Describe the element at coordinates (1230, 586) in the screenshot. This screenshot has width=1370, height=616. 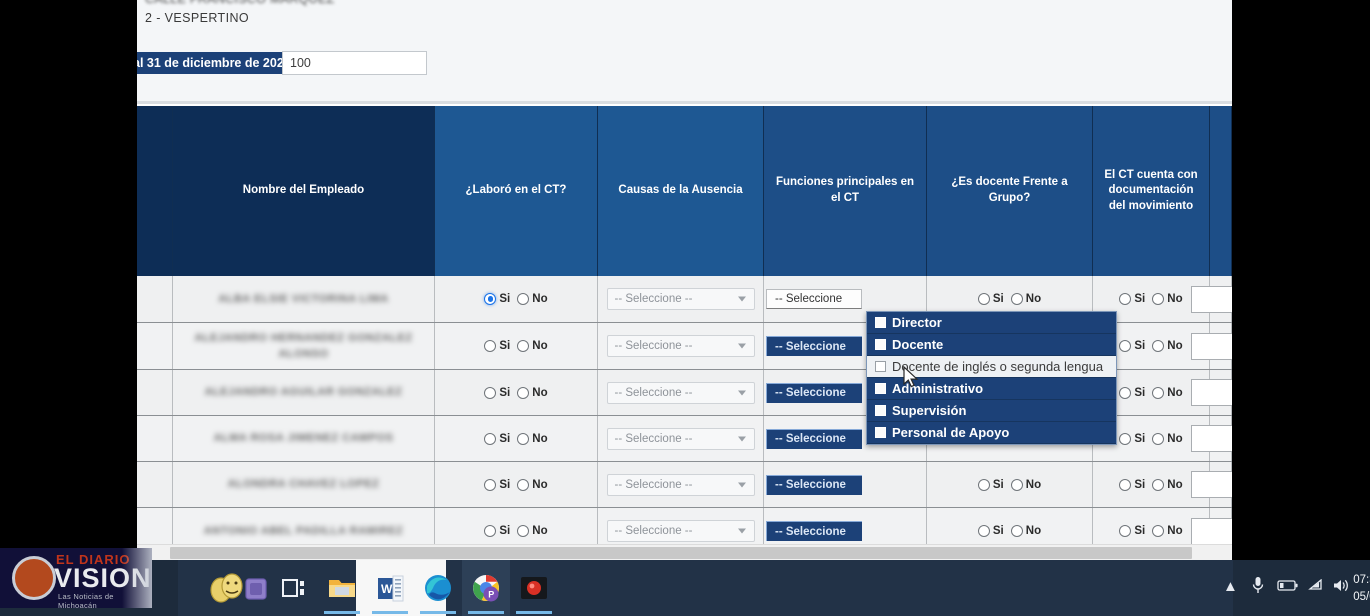
I see `show-hidden-icons-chevron: ▲` at that location.